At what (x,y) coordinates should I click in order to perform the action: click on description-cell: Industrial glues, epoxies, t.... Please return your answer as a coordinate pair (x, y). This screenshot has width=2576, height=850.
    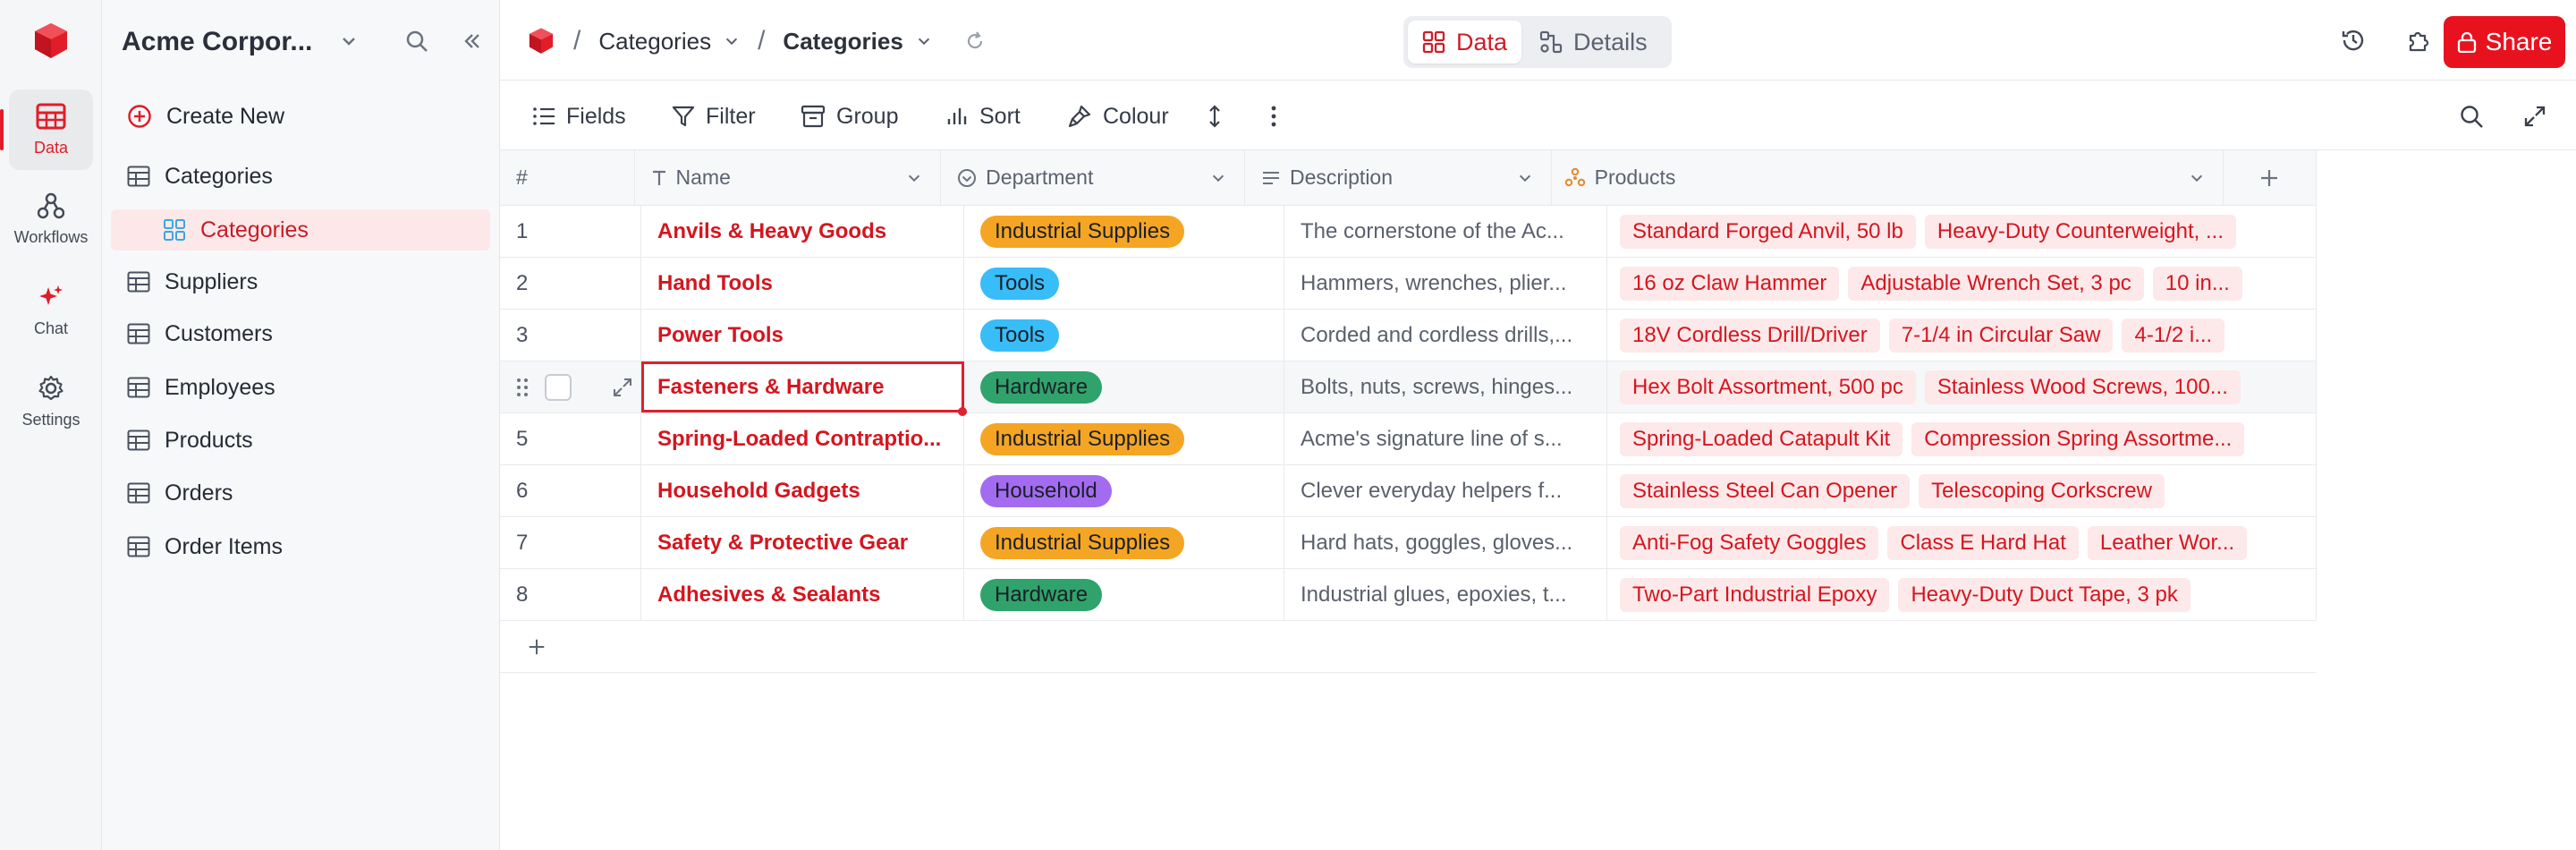
    Looking at the image, I should click on (1445, 594).